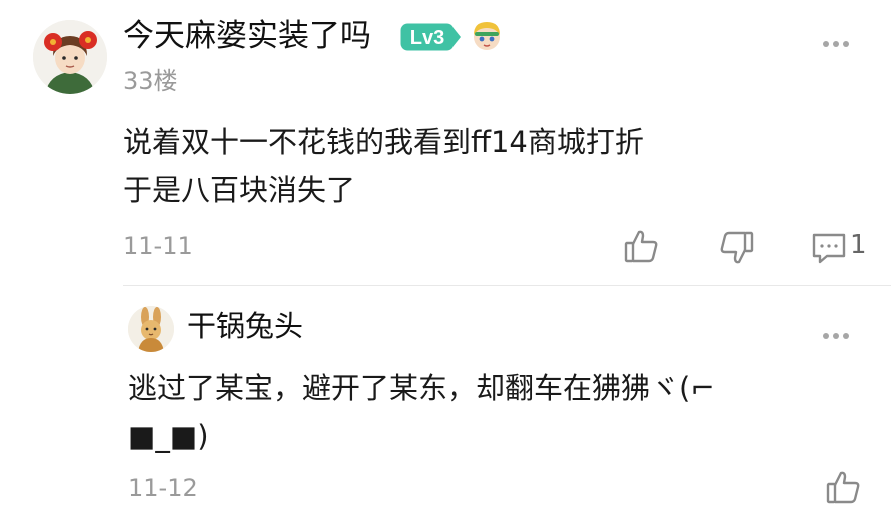 The height and width of the screenshot is (527, 891). I want to click on level-text: Lv3, so click(427, 38).